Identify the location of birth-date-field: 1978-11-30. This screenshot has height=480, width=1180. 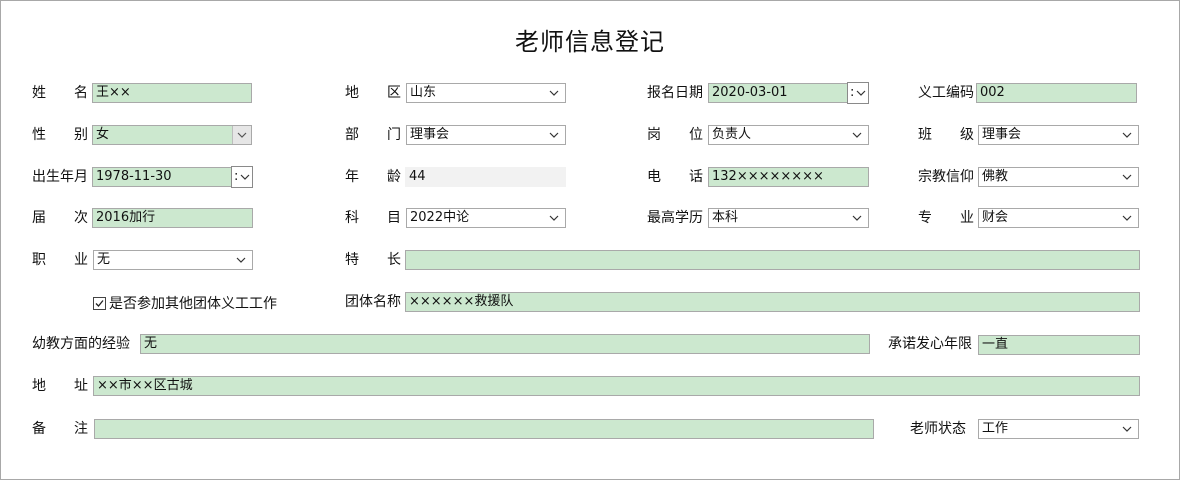
(162, 177).